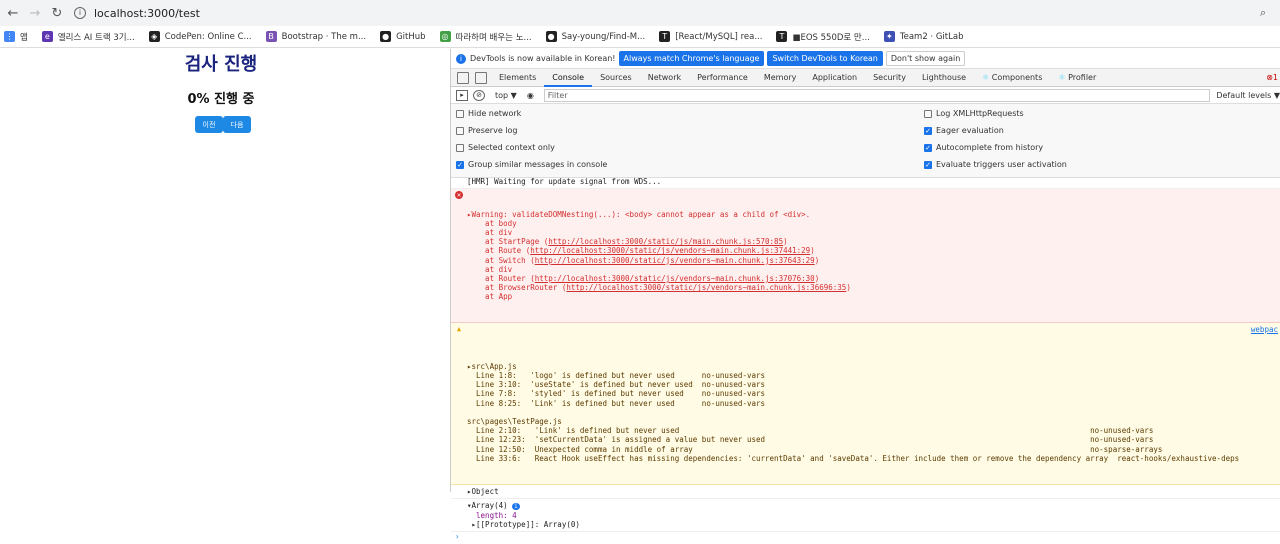  I want to click on reload-icon: ↻, so click(57, 13).